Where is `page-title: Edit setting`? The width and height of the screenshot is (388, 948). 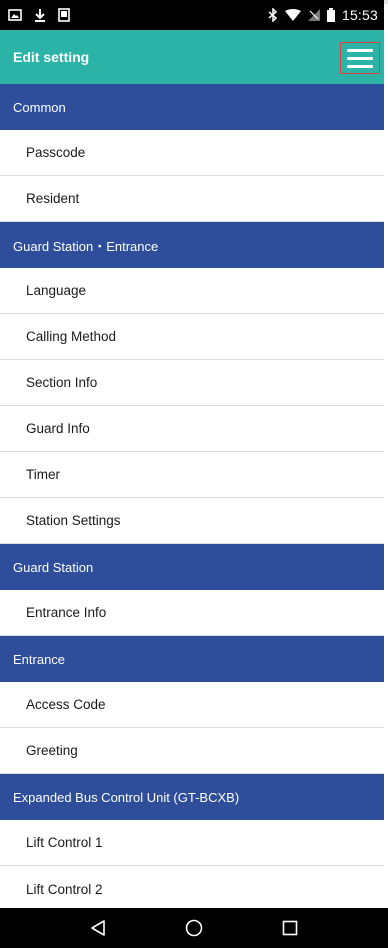
page-title: Edit setting is located at coordinates (51, 57).